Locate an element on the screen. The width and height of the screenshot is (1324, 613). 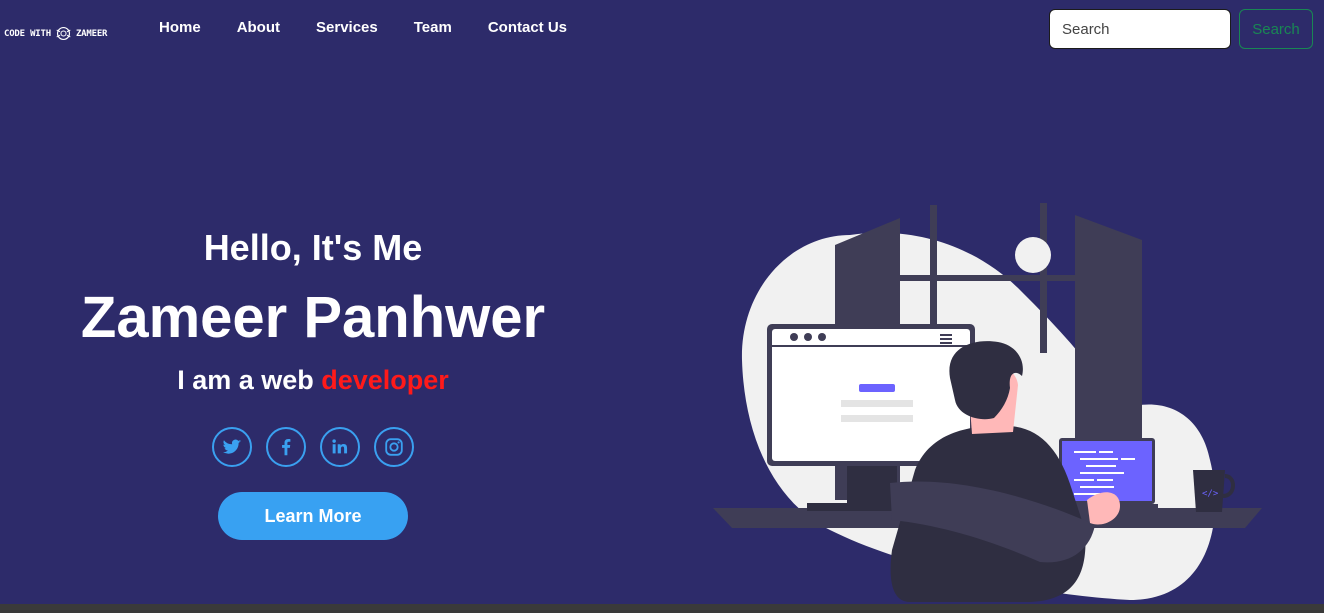
facebook-link is located at coordinates (286, 447).